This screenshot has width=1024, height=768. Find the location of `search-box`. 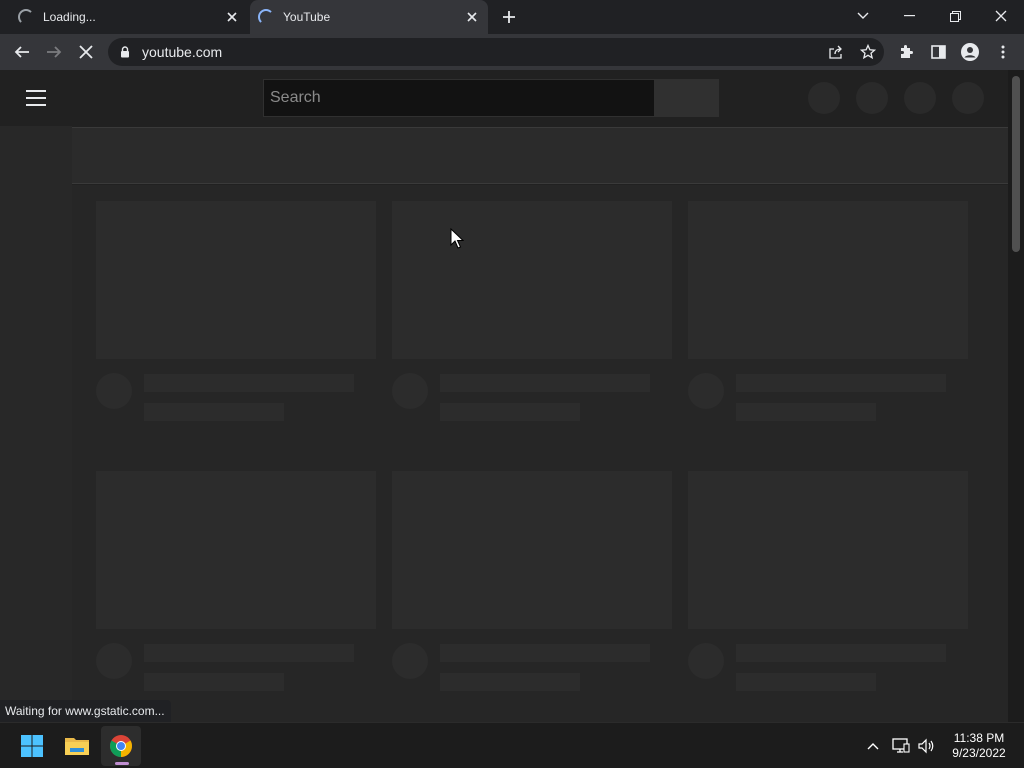

search-box is located at coordinates (491, 98).